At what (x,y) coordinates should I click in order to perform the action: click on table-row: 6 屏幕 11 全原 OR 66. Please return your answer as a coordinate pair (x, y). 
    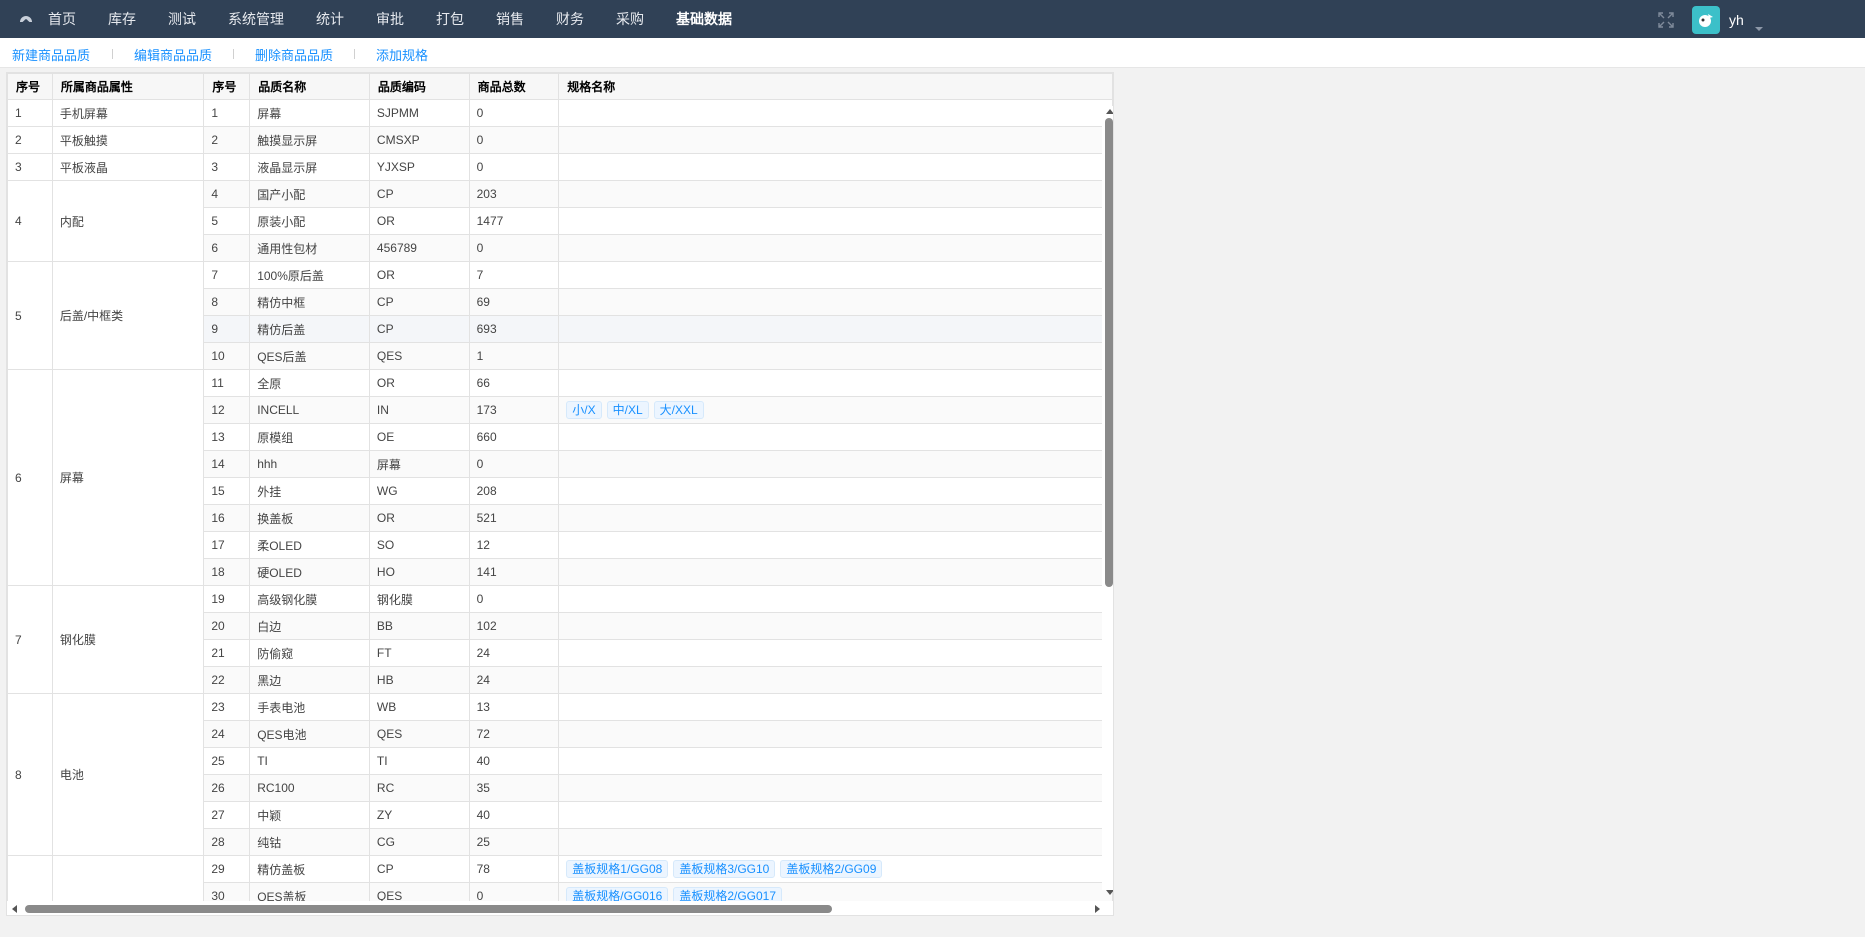
    Looking at the image, I should click on (560, 477).